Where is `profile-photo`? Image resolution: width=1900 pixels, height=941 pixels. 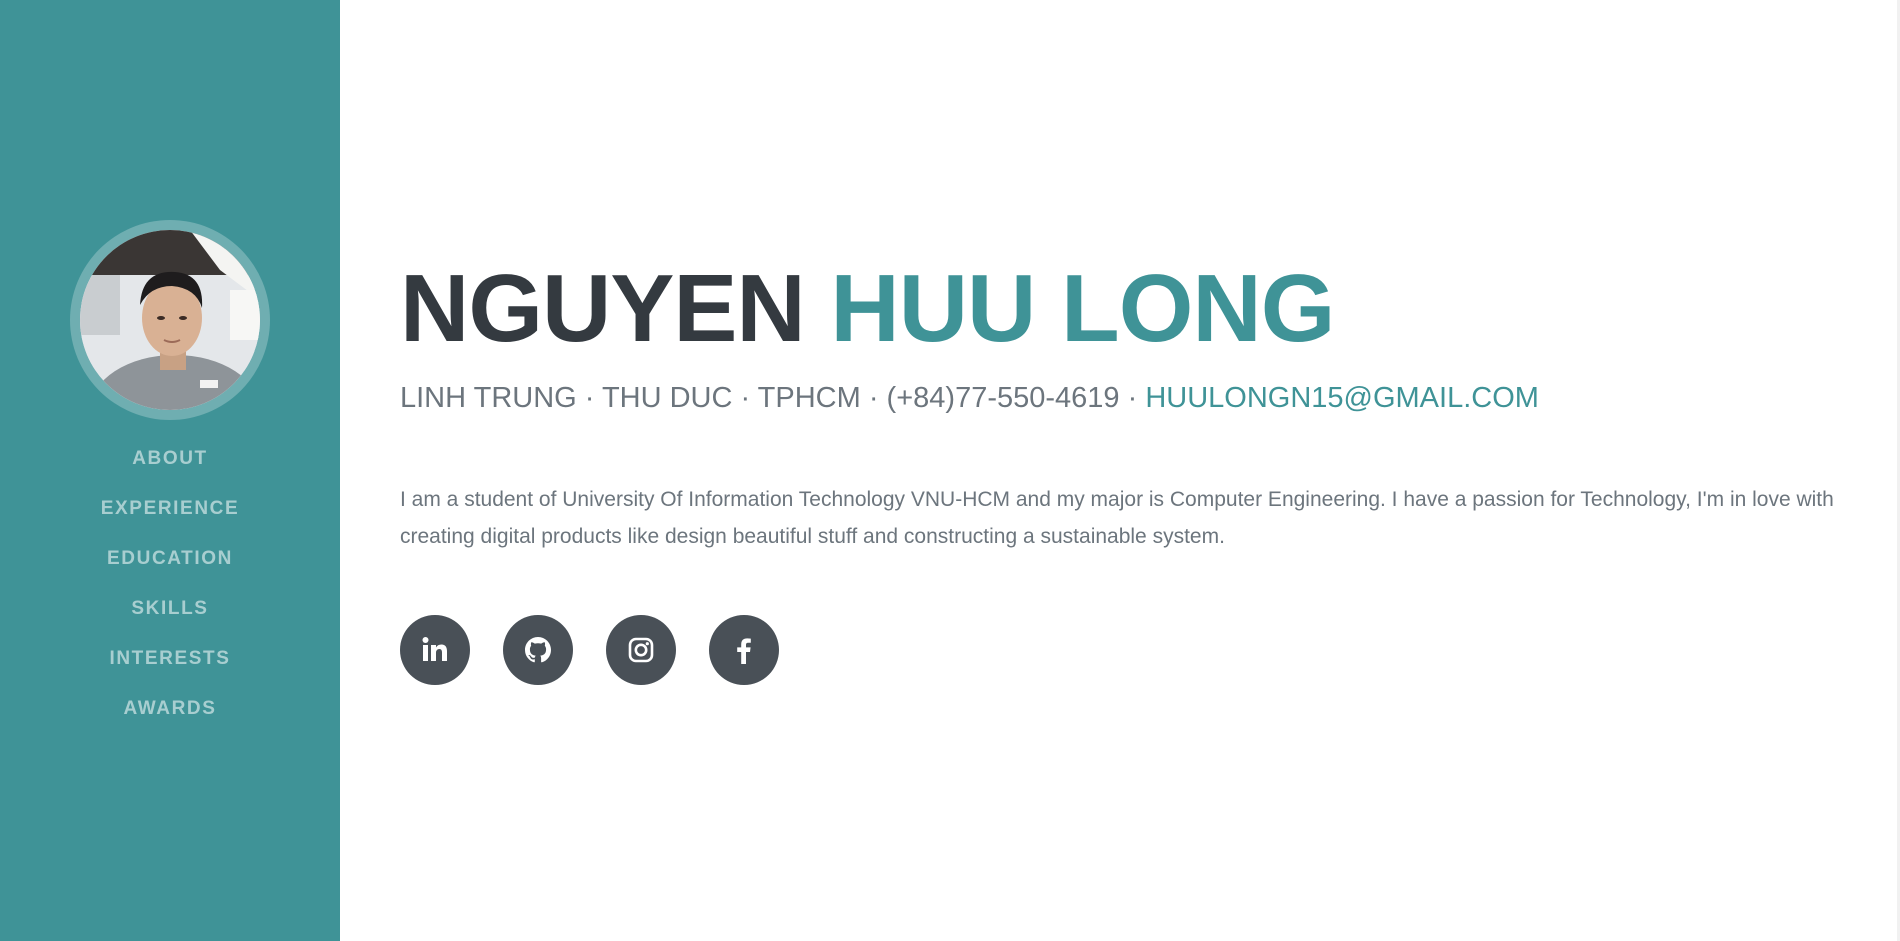 profile-photo is located at coordinates (170, 320).